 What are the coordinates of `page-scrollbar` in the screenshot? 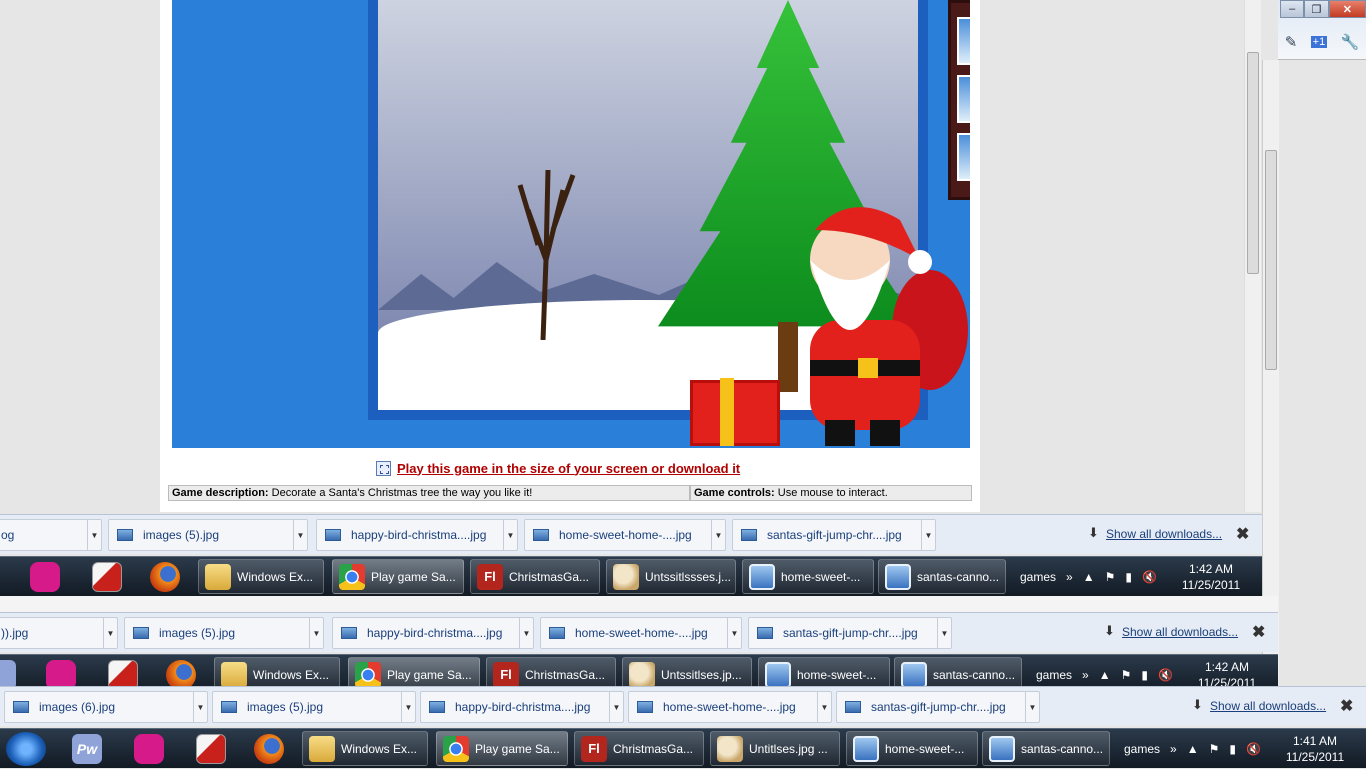 It's located at (1252, 256).